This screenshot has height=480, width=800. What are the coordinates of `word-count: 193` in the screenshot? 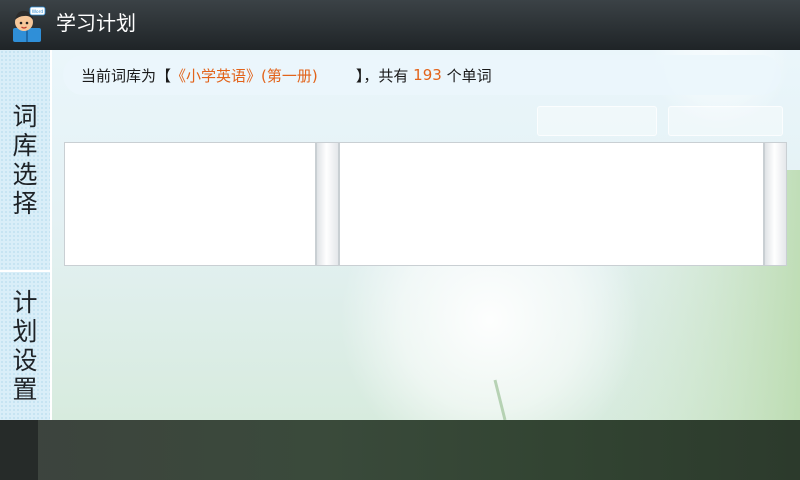 It's located at (427, 75).